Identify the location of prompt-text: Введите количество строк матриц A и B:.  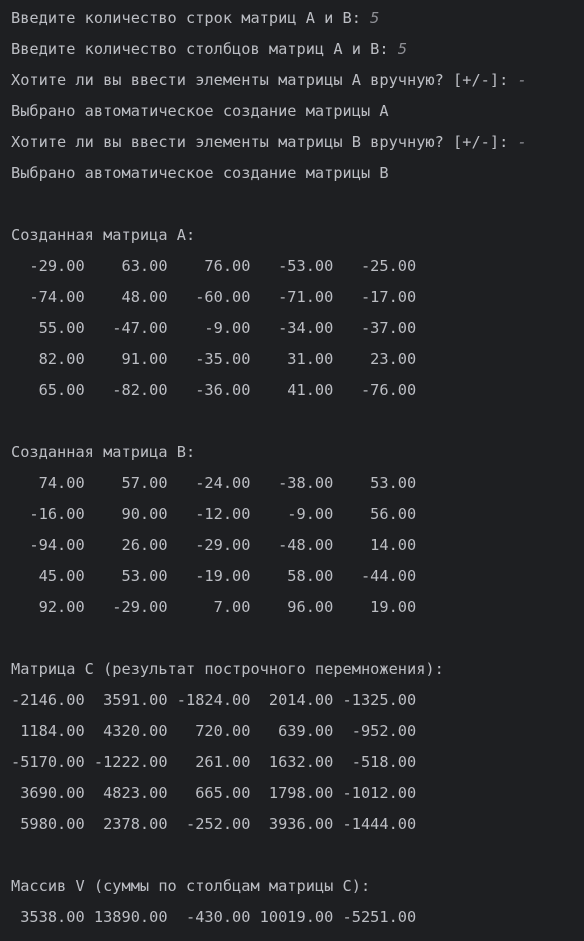
(191, 18).